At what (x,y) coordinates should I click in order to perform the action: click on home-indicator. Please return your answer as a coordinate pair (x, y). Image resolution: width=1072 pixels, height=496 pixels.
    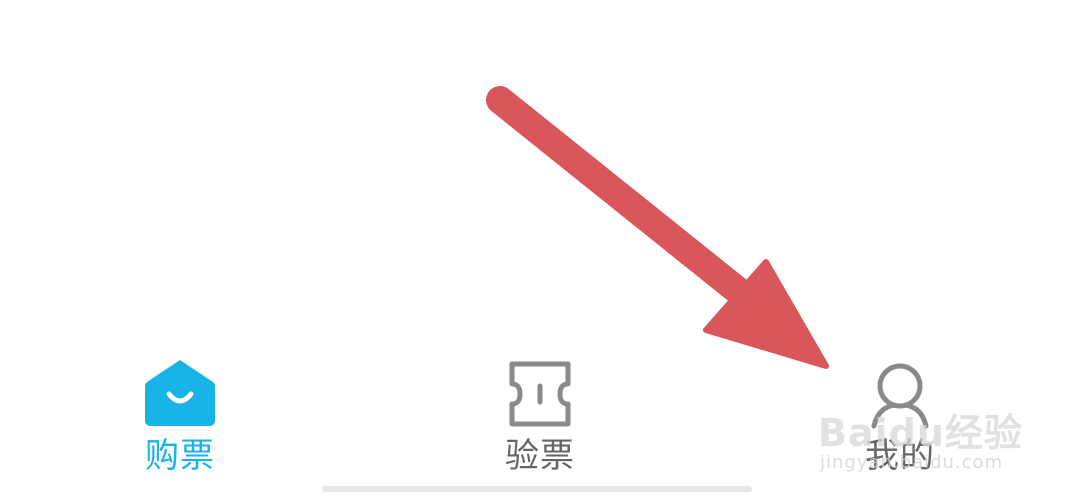
    Looking at the image, I should click on (537, 489).